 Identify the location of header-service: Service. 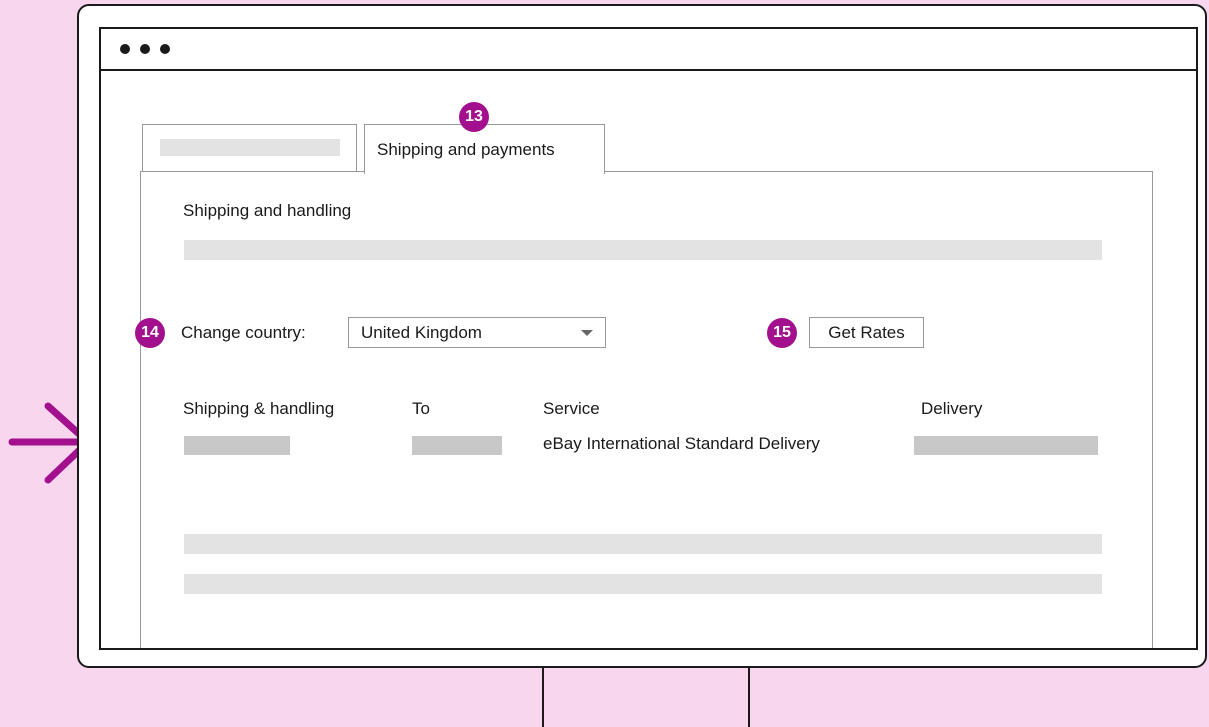
(571, 408).